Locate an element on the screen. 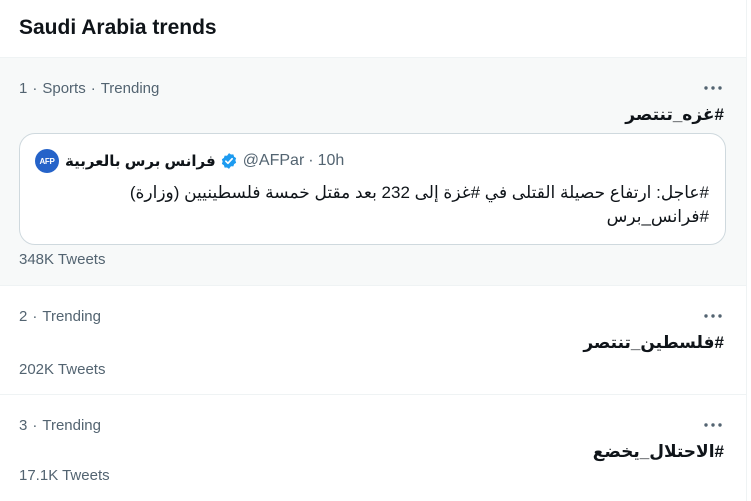 The height and width of the screenshot is (501, 751). trend-rank: 3 is located at coordinates (23, 425).